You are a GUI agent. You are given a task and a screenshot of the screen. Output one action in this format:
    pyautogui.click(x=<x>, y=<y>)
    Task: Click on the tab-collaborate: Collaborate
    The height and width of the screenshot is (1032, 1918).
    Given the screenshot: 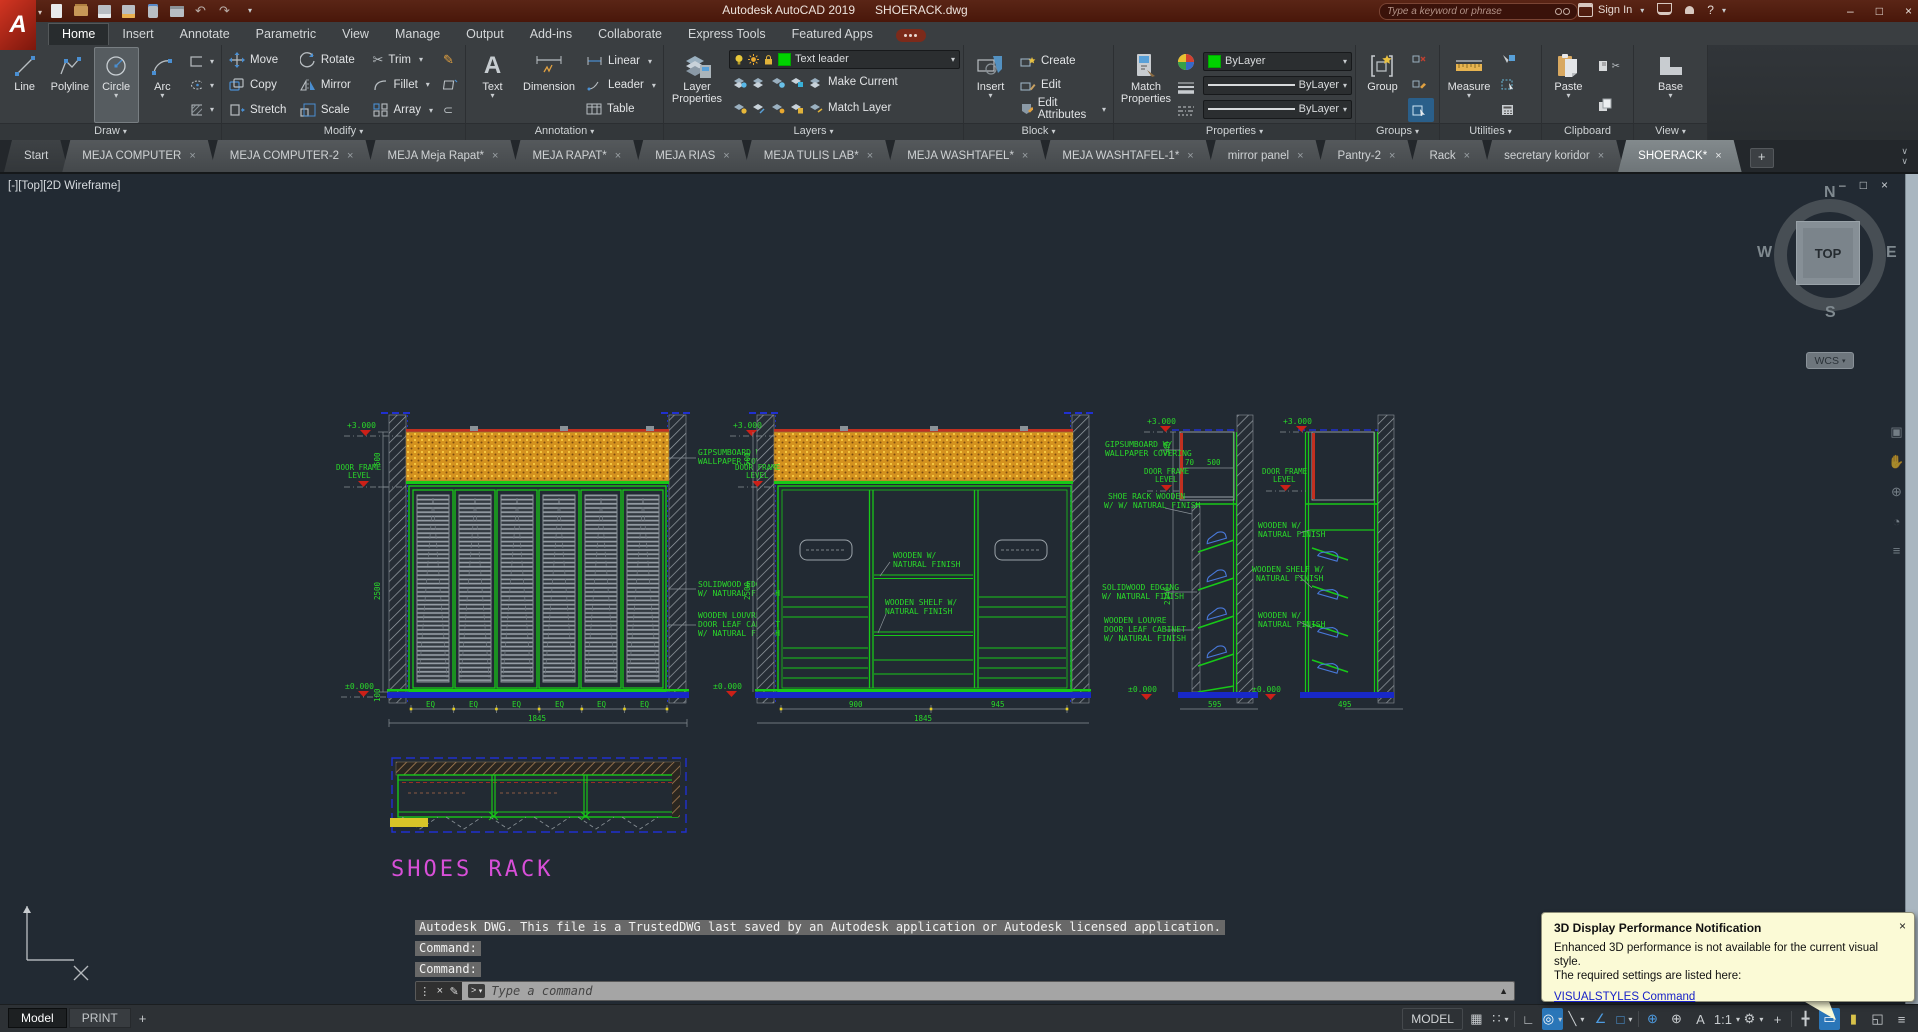 What is the action you would take?
    pyautogui.click(x=630, y=34)
    